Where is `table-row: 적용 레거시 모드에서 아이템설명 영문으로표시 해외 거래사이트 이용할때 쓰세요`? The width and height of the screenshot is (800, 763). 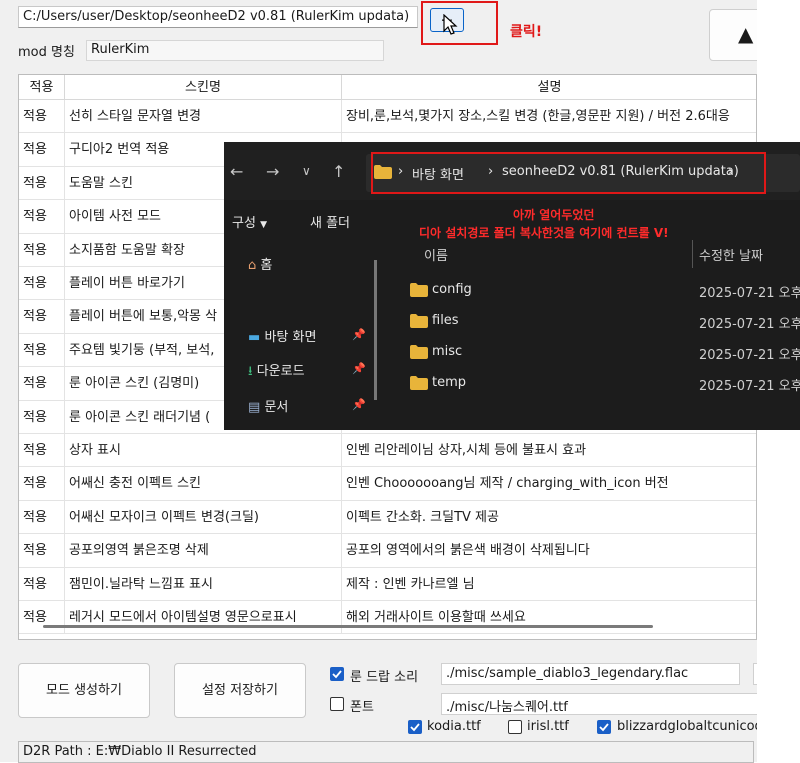
table-row: 적용 레거시 모드에서 아이템설명 영문으로표시 해외 거래사이트 이용할때 쓰세요 is located at coordinates (387, 618).